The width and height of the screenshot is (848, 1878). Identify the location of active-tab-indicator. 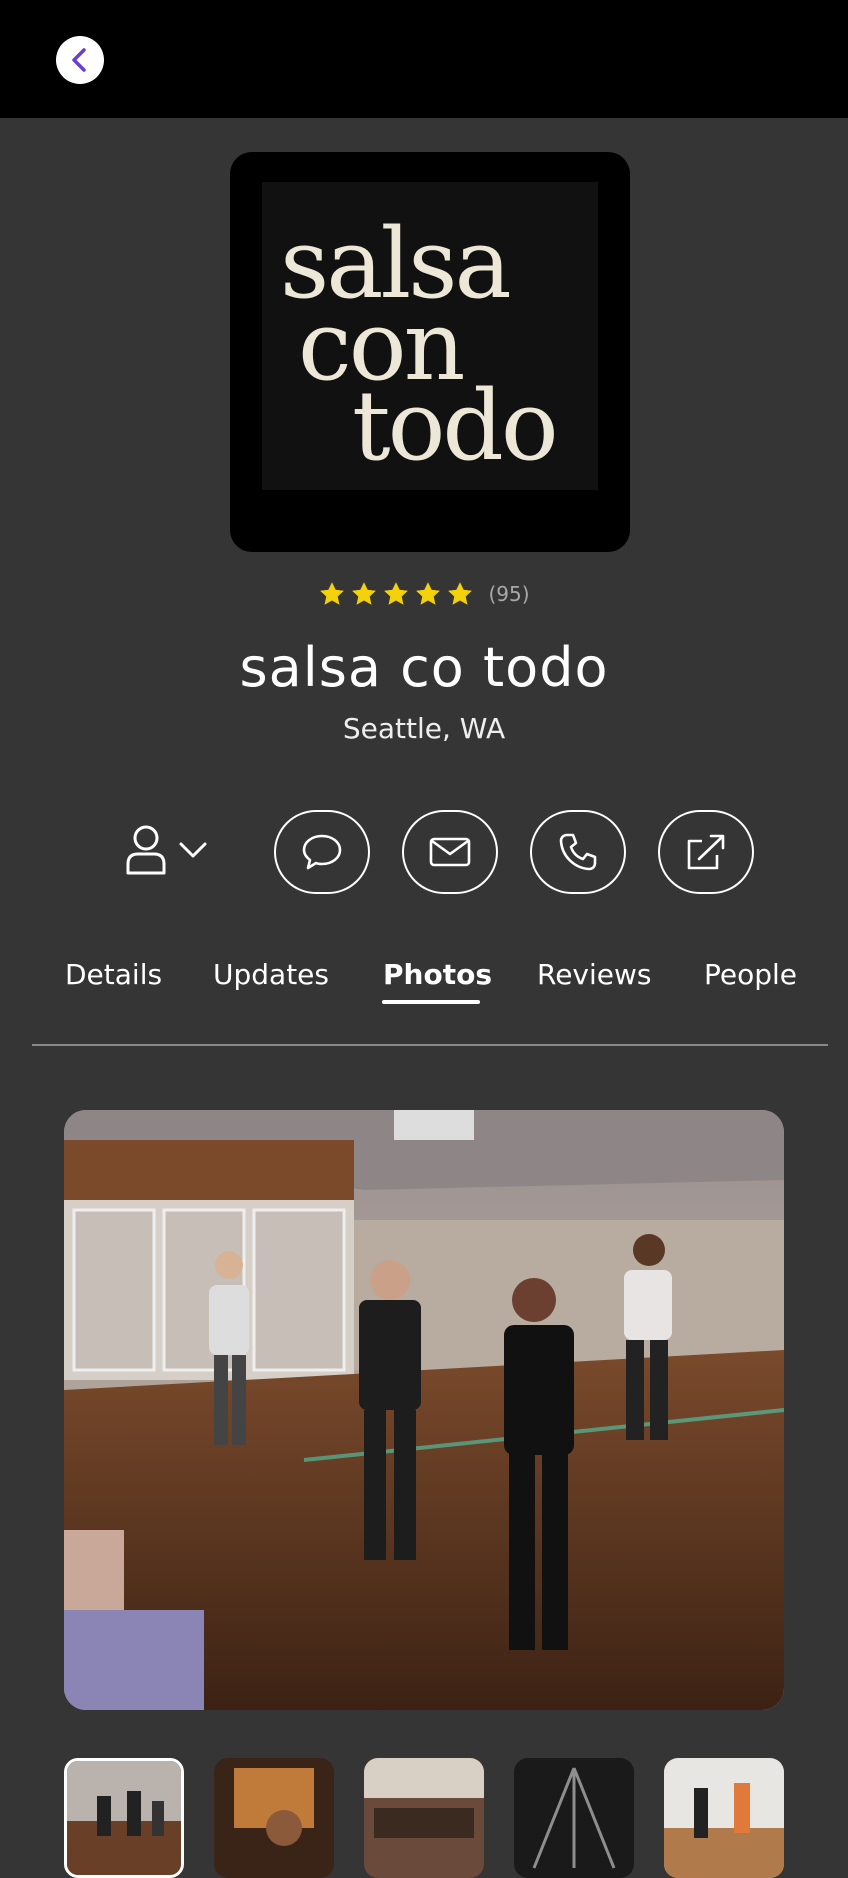
(431, 1002).